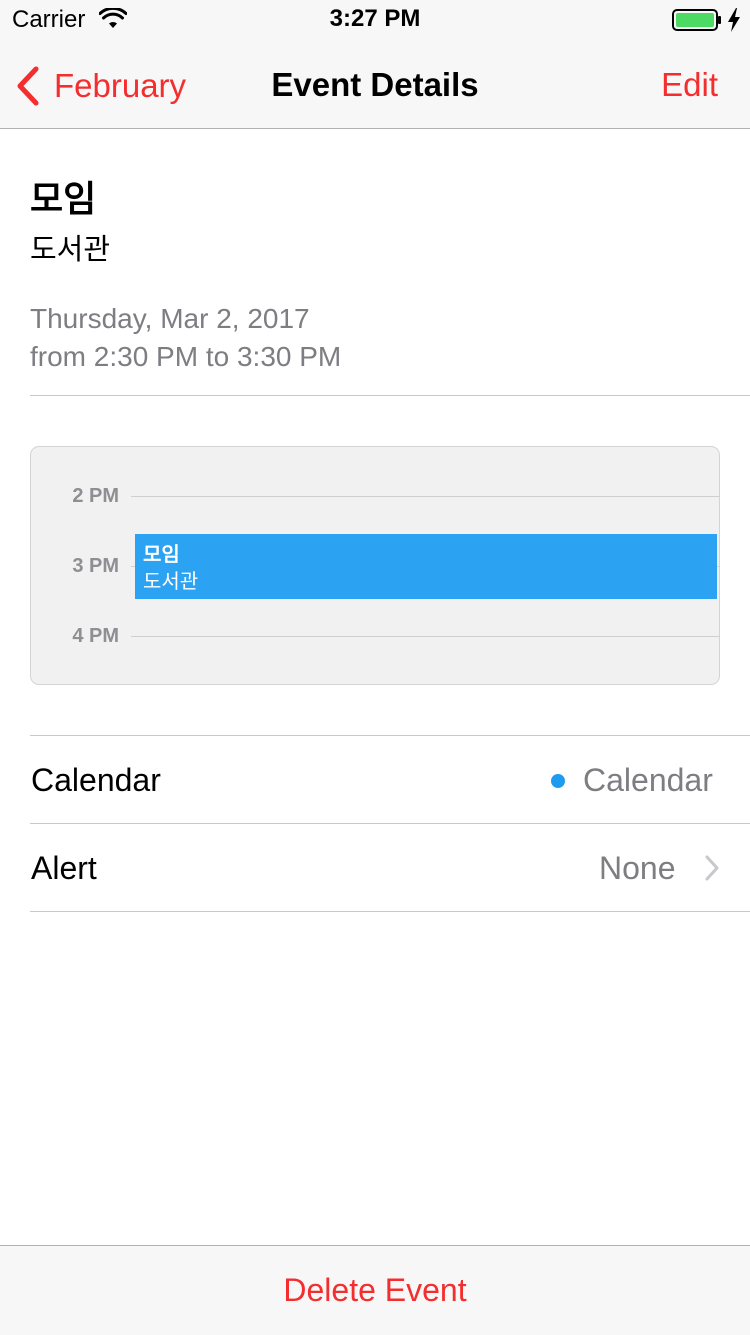 This screenshot has height=1335, width=750. I want to click on preview-event-title: 모임, so click(161, 555).